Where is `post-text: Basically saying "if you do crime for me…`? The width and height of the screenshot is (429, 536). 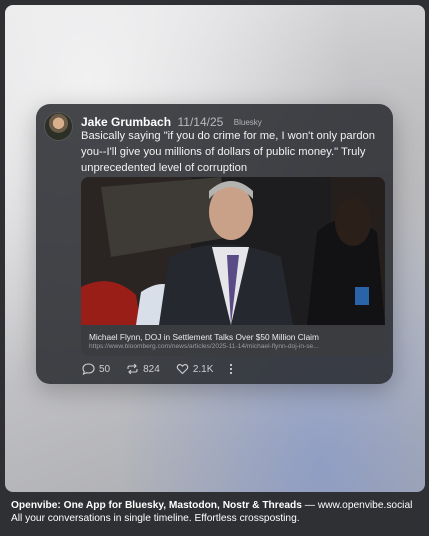 post-text: Basically saying "if you do crime for me… is located at coordinates (228, 152).